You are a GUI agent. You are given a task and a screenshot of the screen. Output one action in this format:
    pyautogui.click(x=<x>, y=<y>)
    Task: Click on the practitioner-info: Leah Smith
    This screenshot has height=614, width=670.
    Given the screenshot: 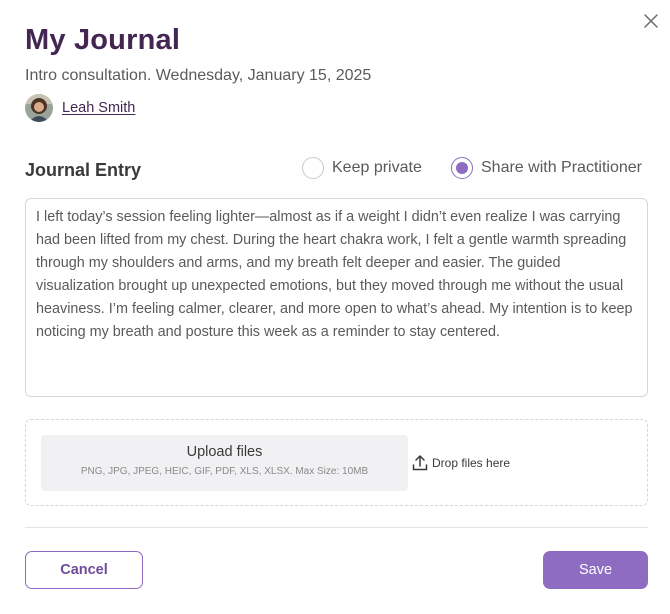 What is the action you would take?
    pyautogui.click(x=80, y=108)
    